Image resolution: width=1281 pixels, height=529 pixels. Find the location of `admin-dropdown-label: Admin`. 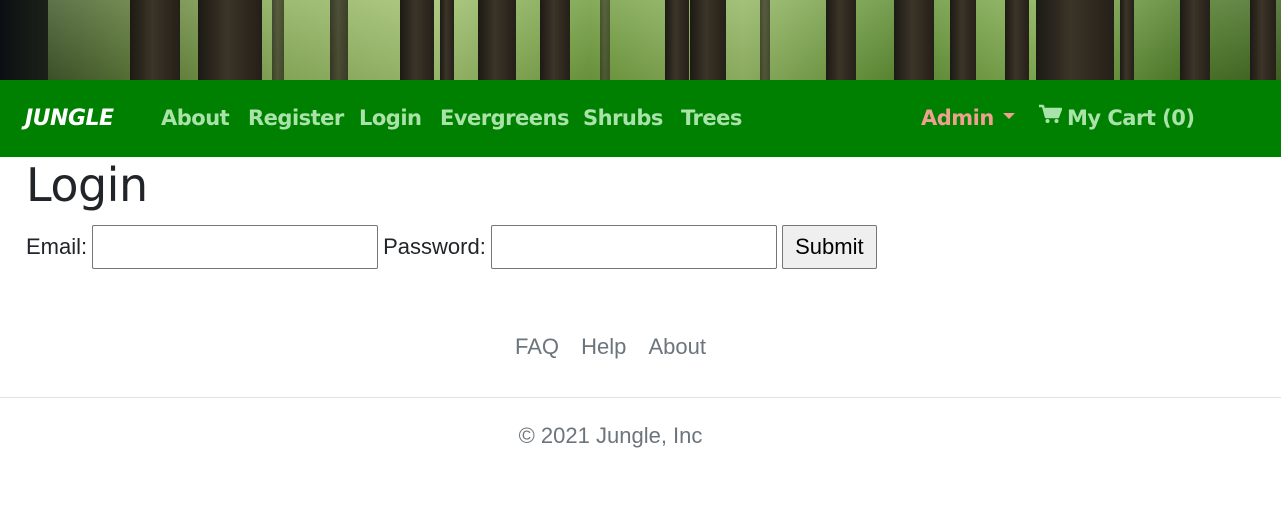

admin-dropdown-label: Admin is located at coordinates (957, 118).